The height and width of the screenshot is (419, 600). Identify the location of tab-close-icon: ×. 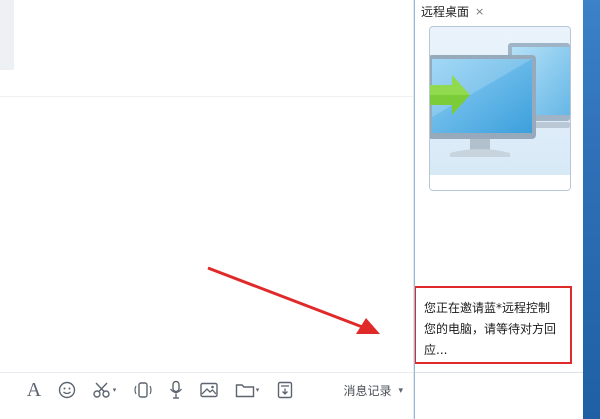
(479, 11).